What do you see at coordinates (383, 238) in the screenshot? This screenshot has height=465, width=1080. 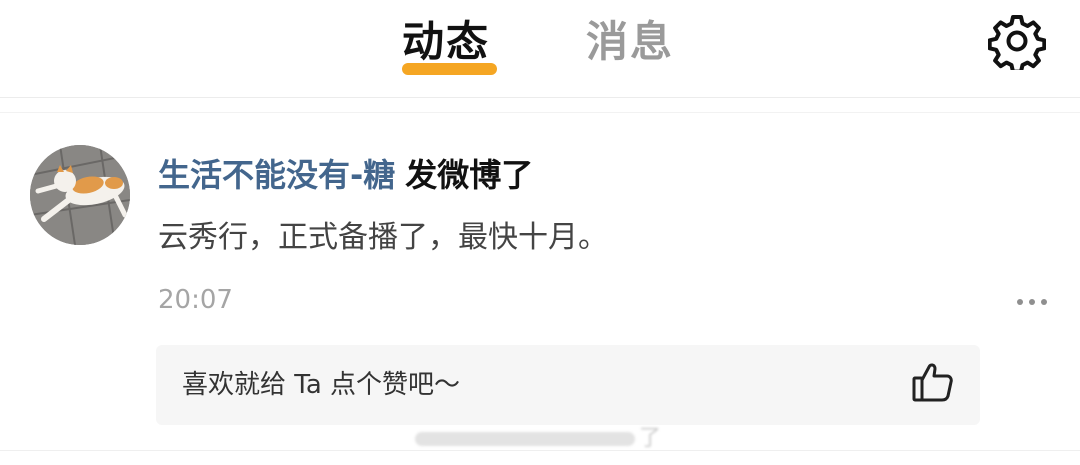 I see `post-content: 云秀行，正式备播了，最快十月。` at bounding box center [383, 238].